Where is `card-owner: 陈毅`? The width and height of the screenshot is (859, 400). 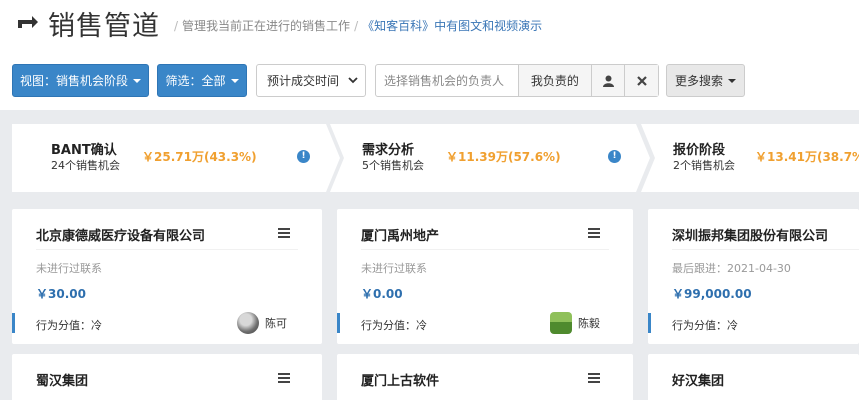
card-owner: 陈毅 is located at coordinates (575, 323).